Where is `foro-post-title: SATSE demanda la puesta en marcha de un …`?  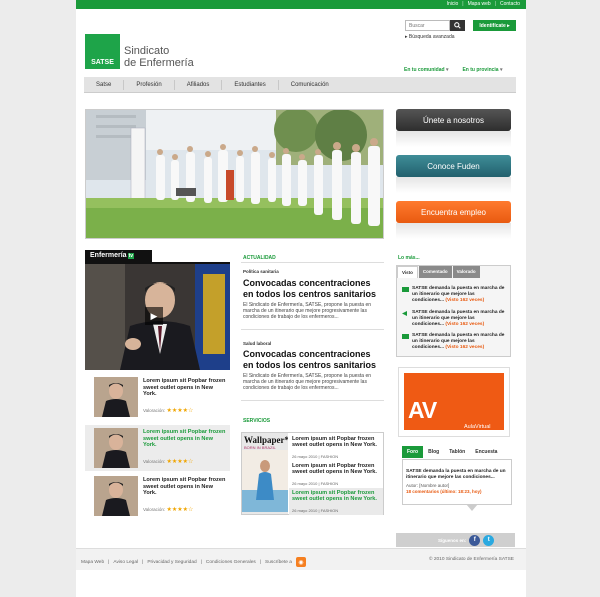 foro-post-title: SATSE demanda la puesta en marcha de un … is located at coordinates (458, 475).